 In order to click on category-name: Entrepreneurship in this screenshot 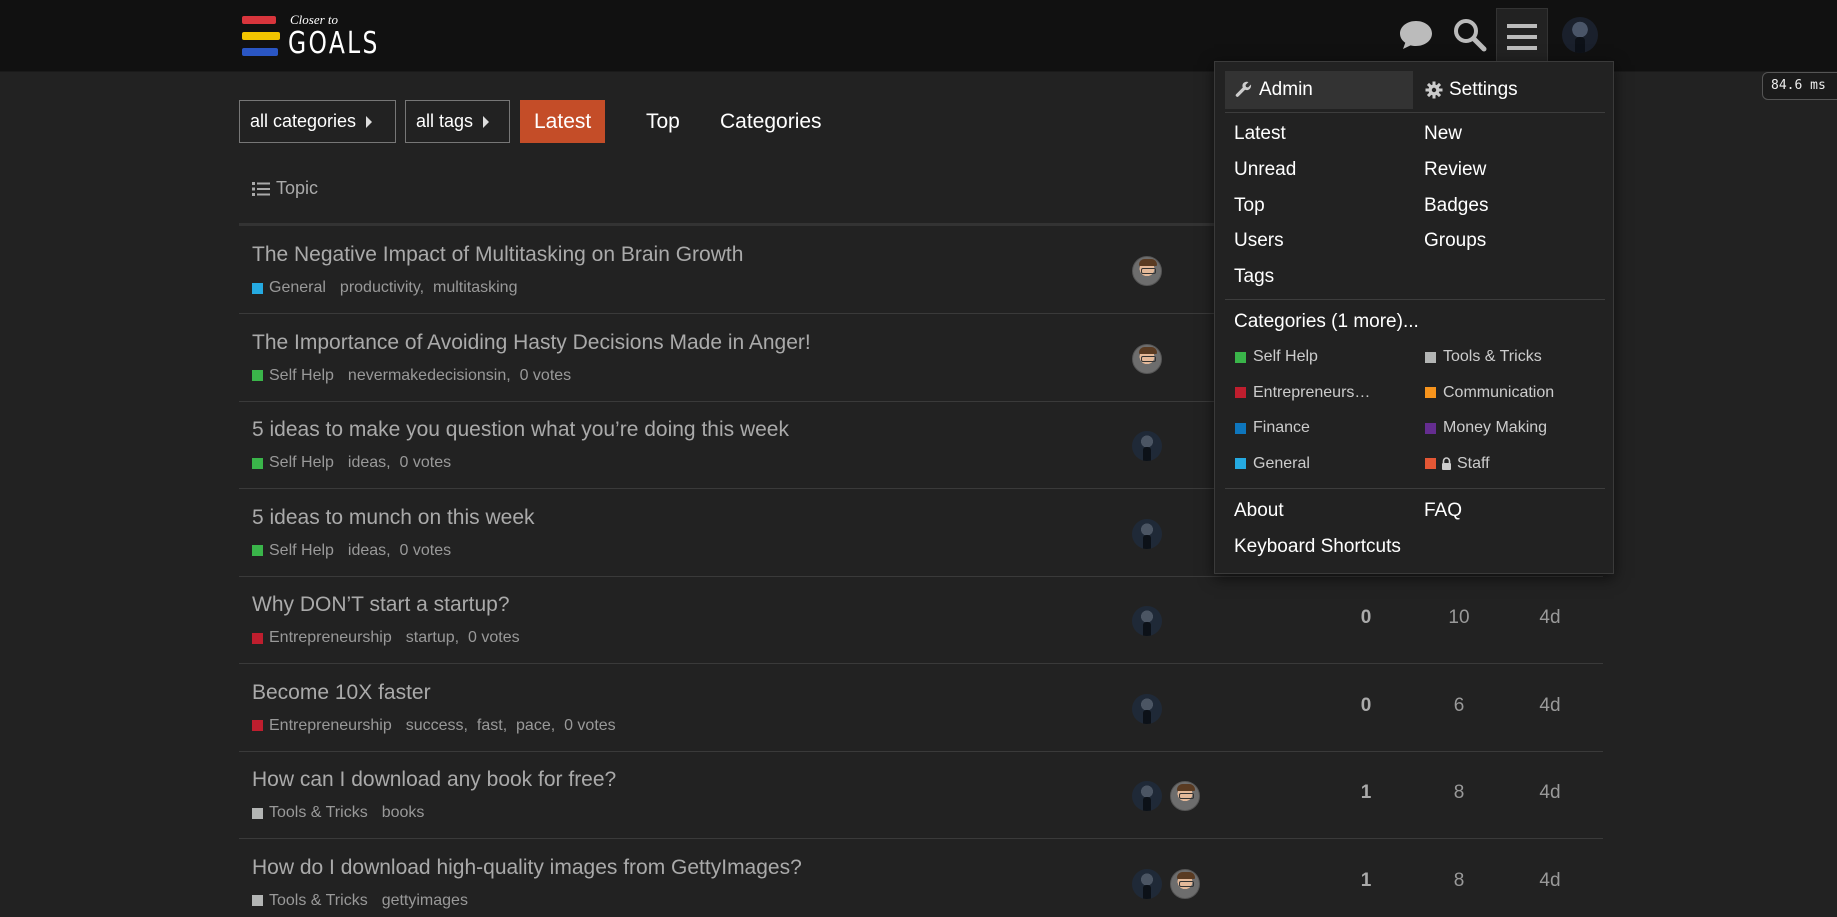, I will do `click(330, 637)`.